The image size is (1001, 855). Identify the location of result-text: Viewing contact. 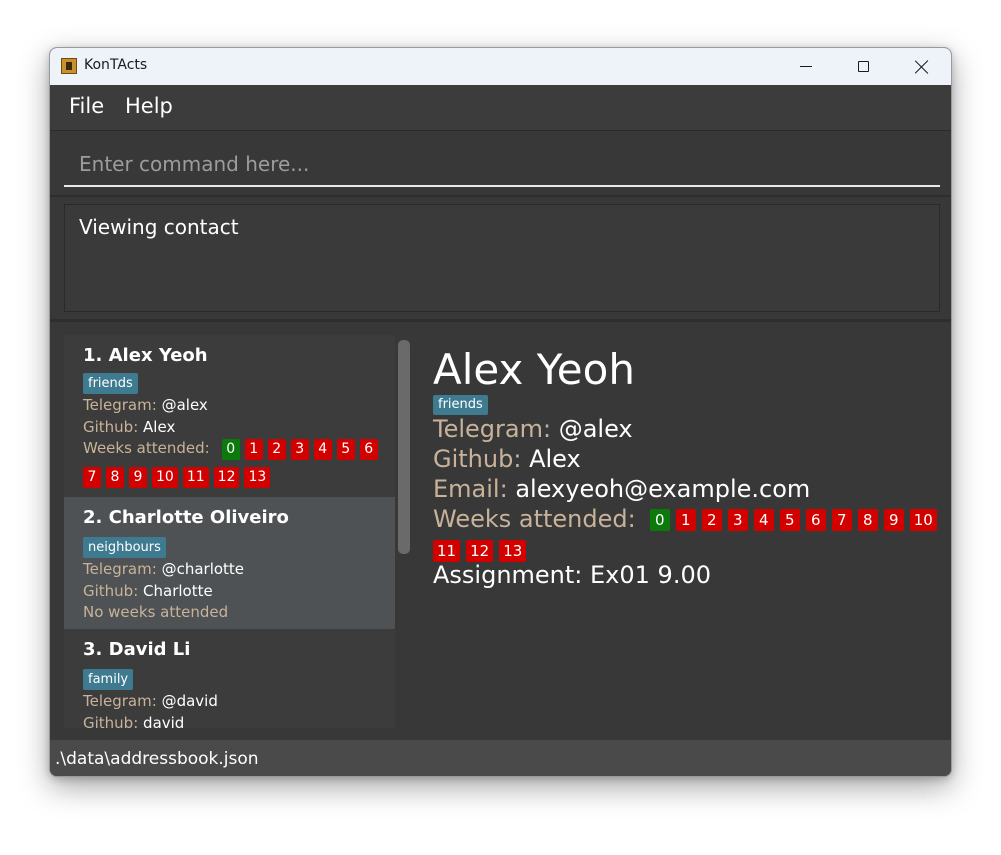
(159, 227).